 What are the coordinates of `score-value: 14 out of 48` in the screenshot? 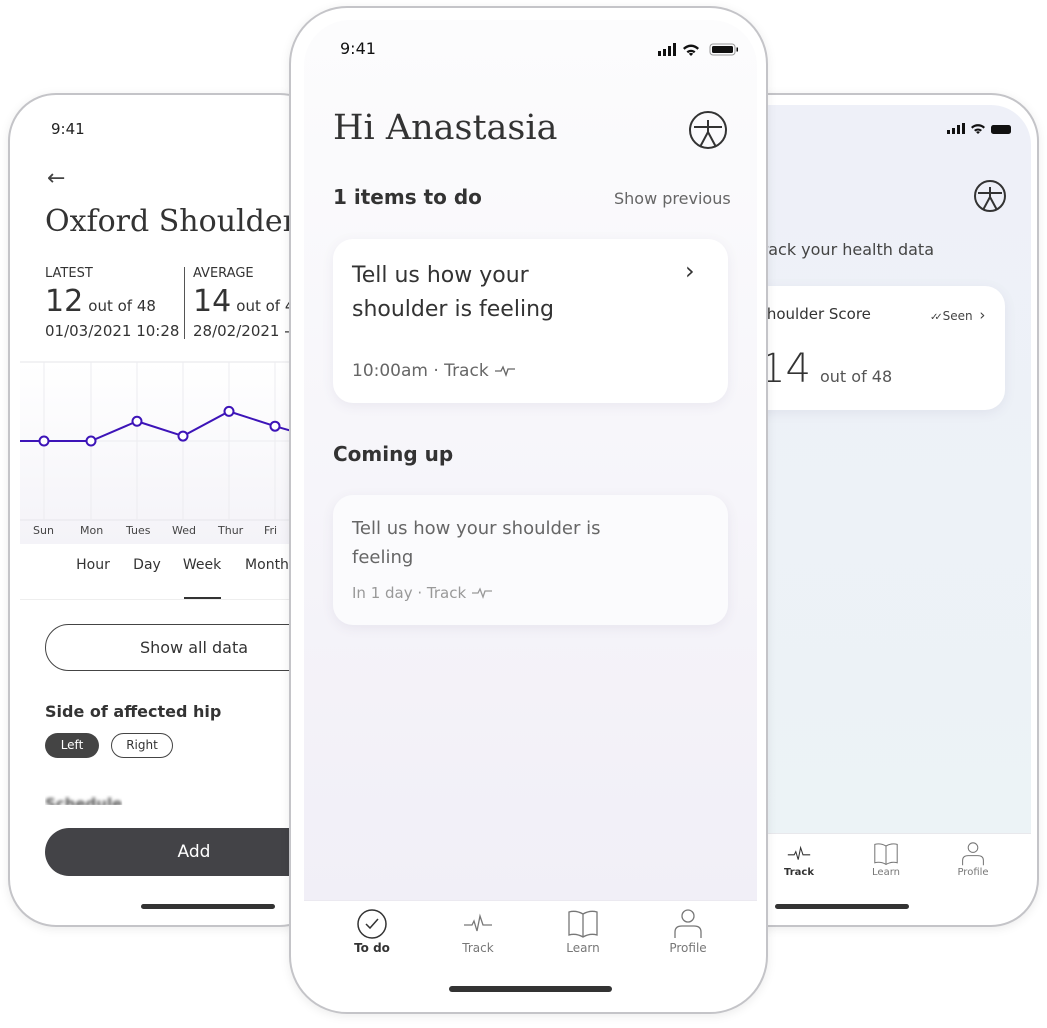 It's located at (826, 369).